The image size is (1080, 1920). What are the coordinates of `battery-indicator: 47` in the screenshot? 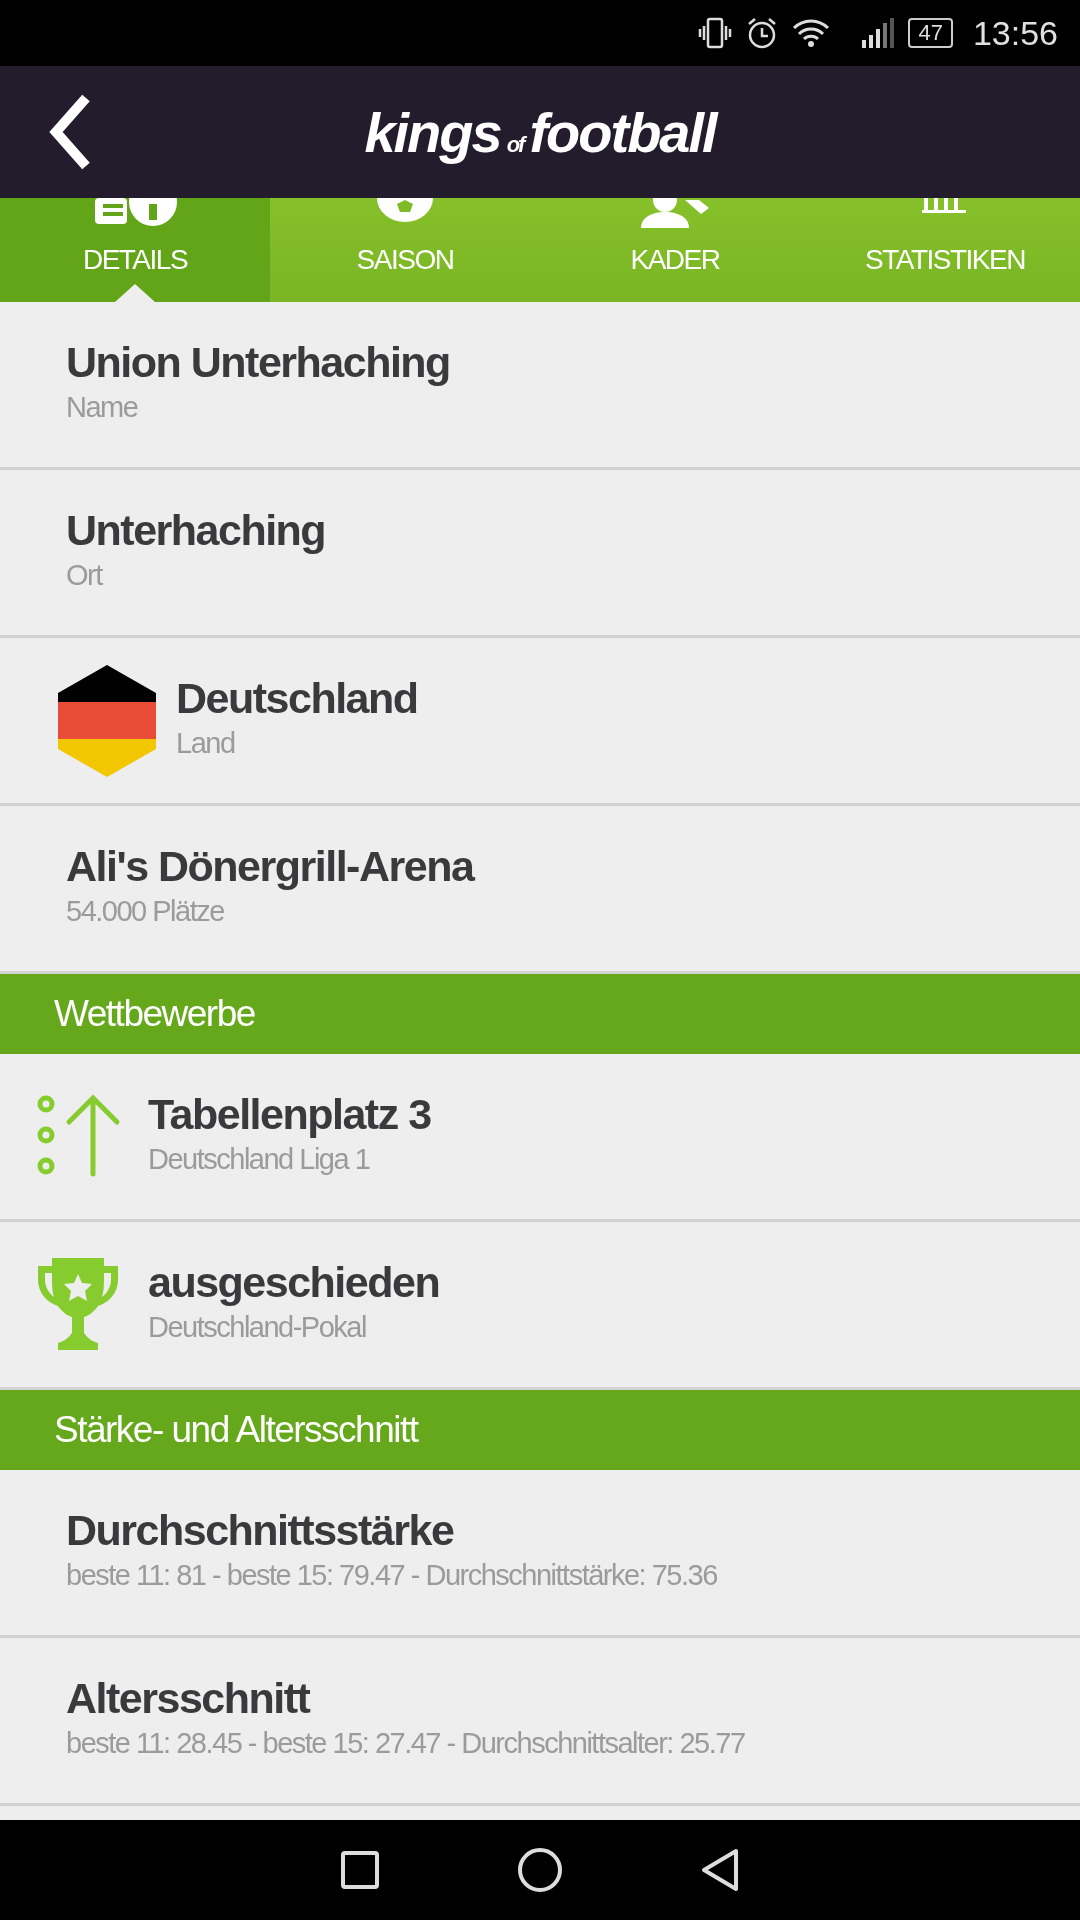 It's located at (930, 33).